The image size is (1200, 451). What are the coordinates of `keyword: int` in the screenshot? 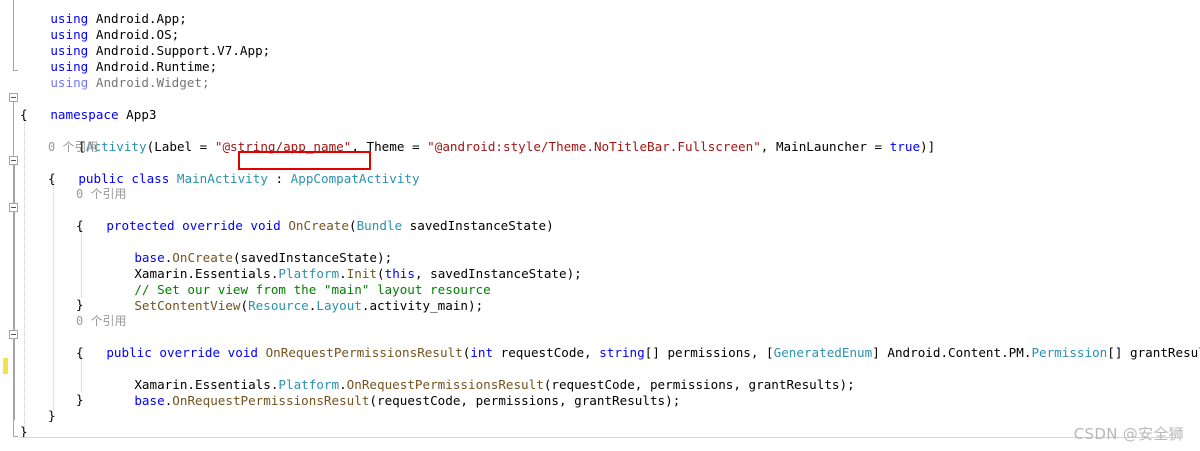 It's located at (482, 352).